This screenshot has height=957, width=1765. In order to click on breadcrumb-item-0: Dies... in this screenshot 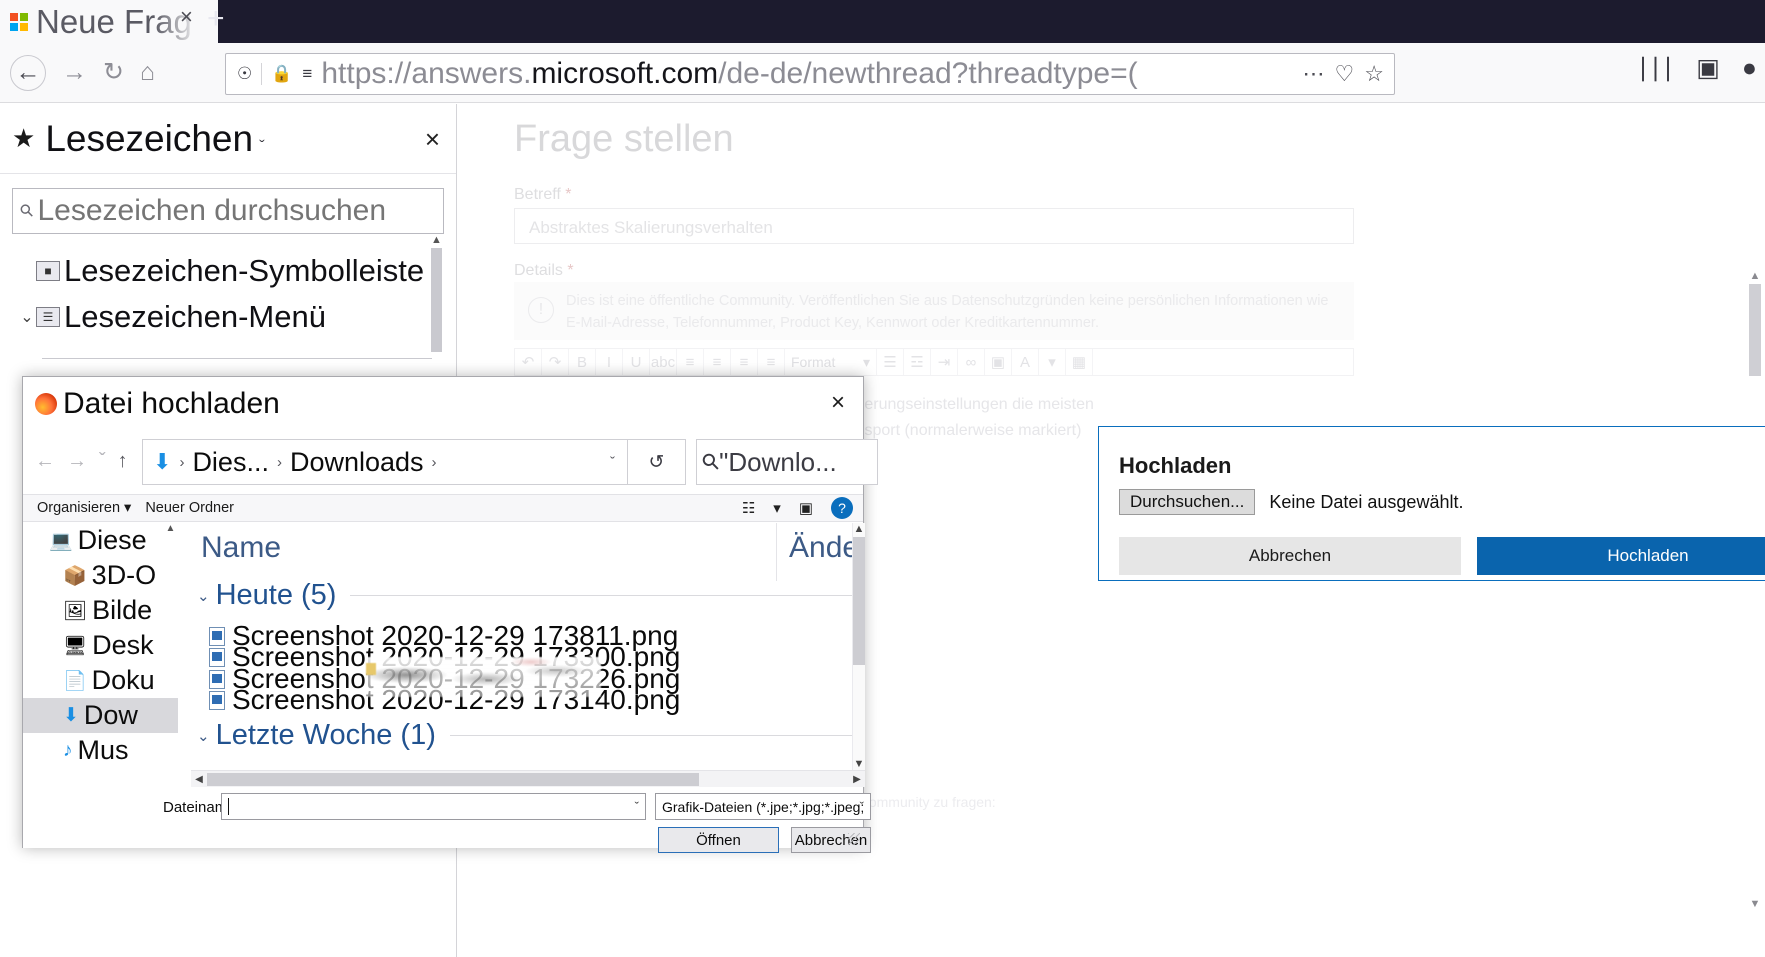, I will do `click(230, 462)`.